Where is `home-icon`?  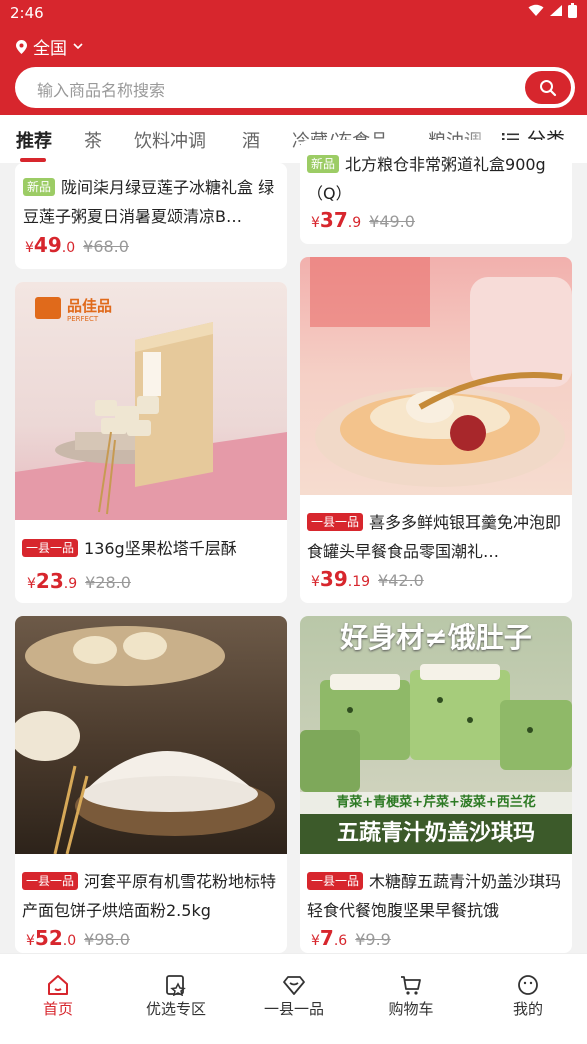
home-icon is located at coordinates (58, 985).